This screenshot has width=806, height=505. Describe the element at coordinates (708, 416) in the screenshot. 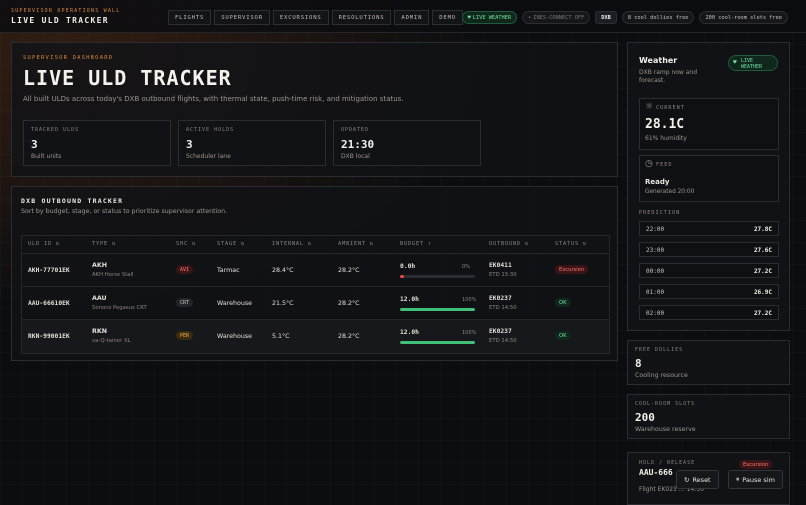

I see `cool-room-slots-card: COOL-ROOM SLOTS 200 Warehouse reserve` at that location.